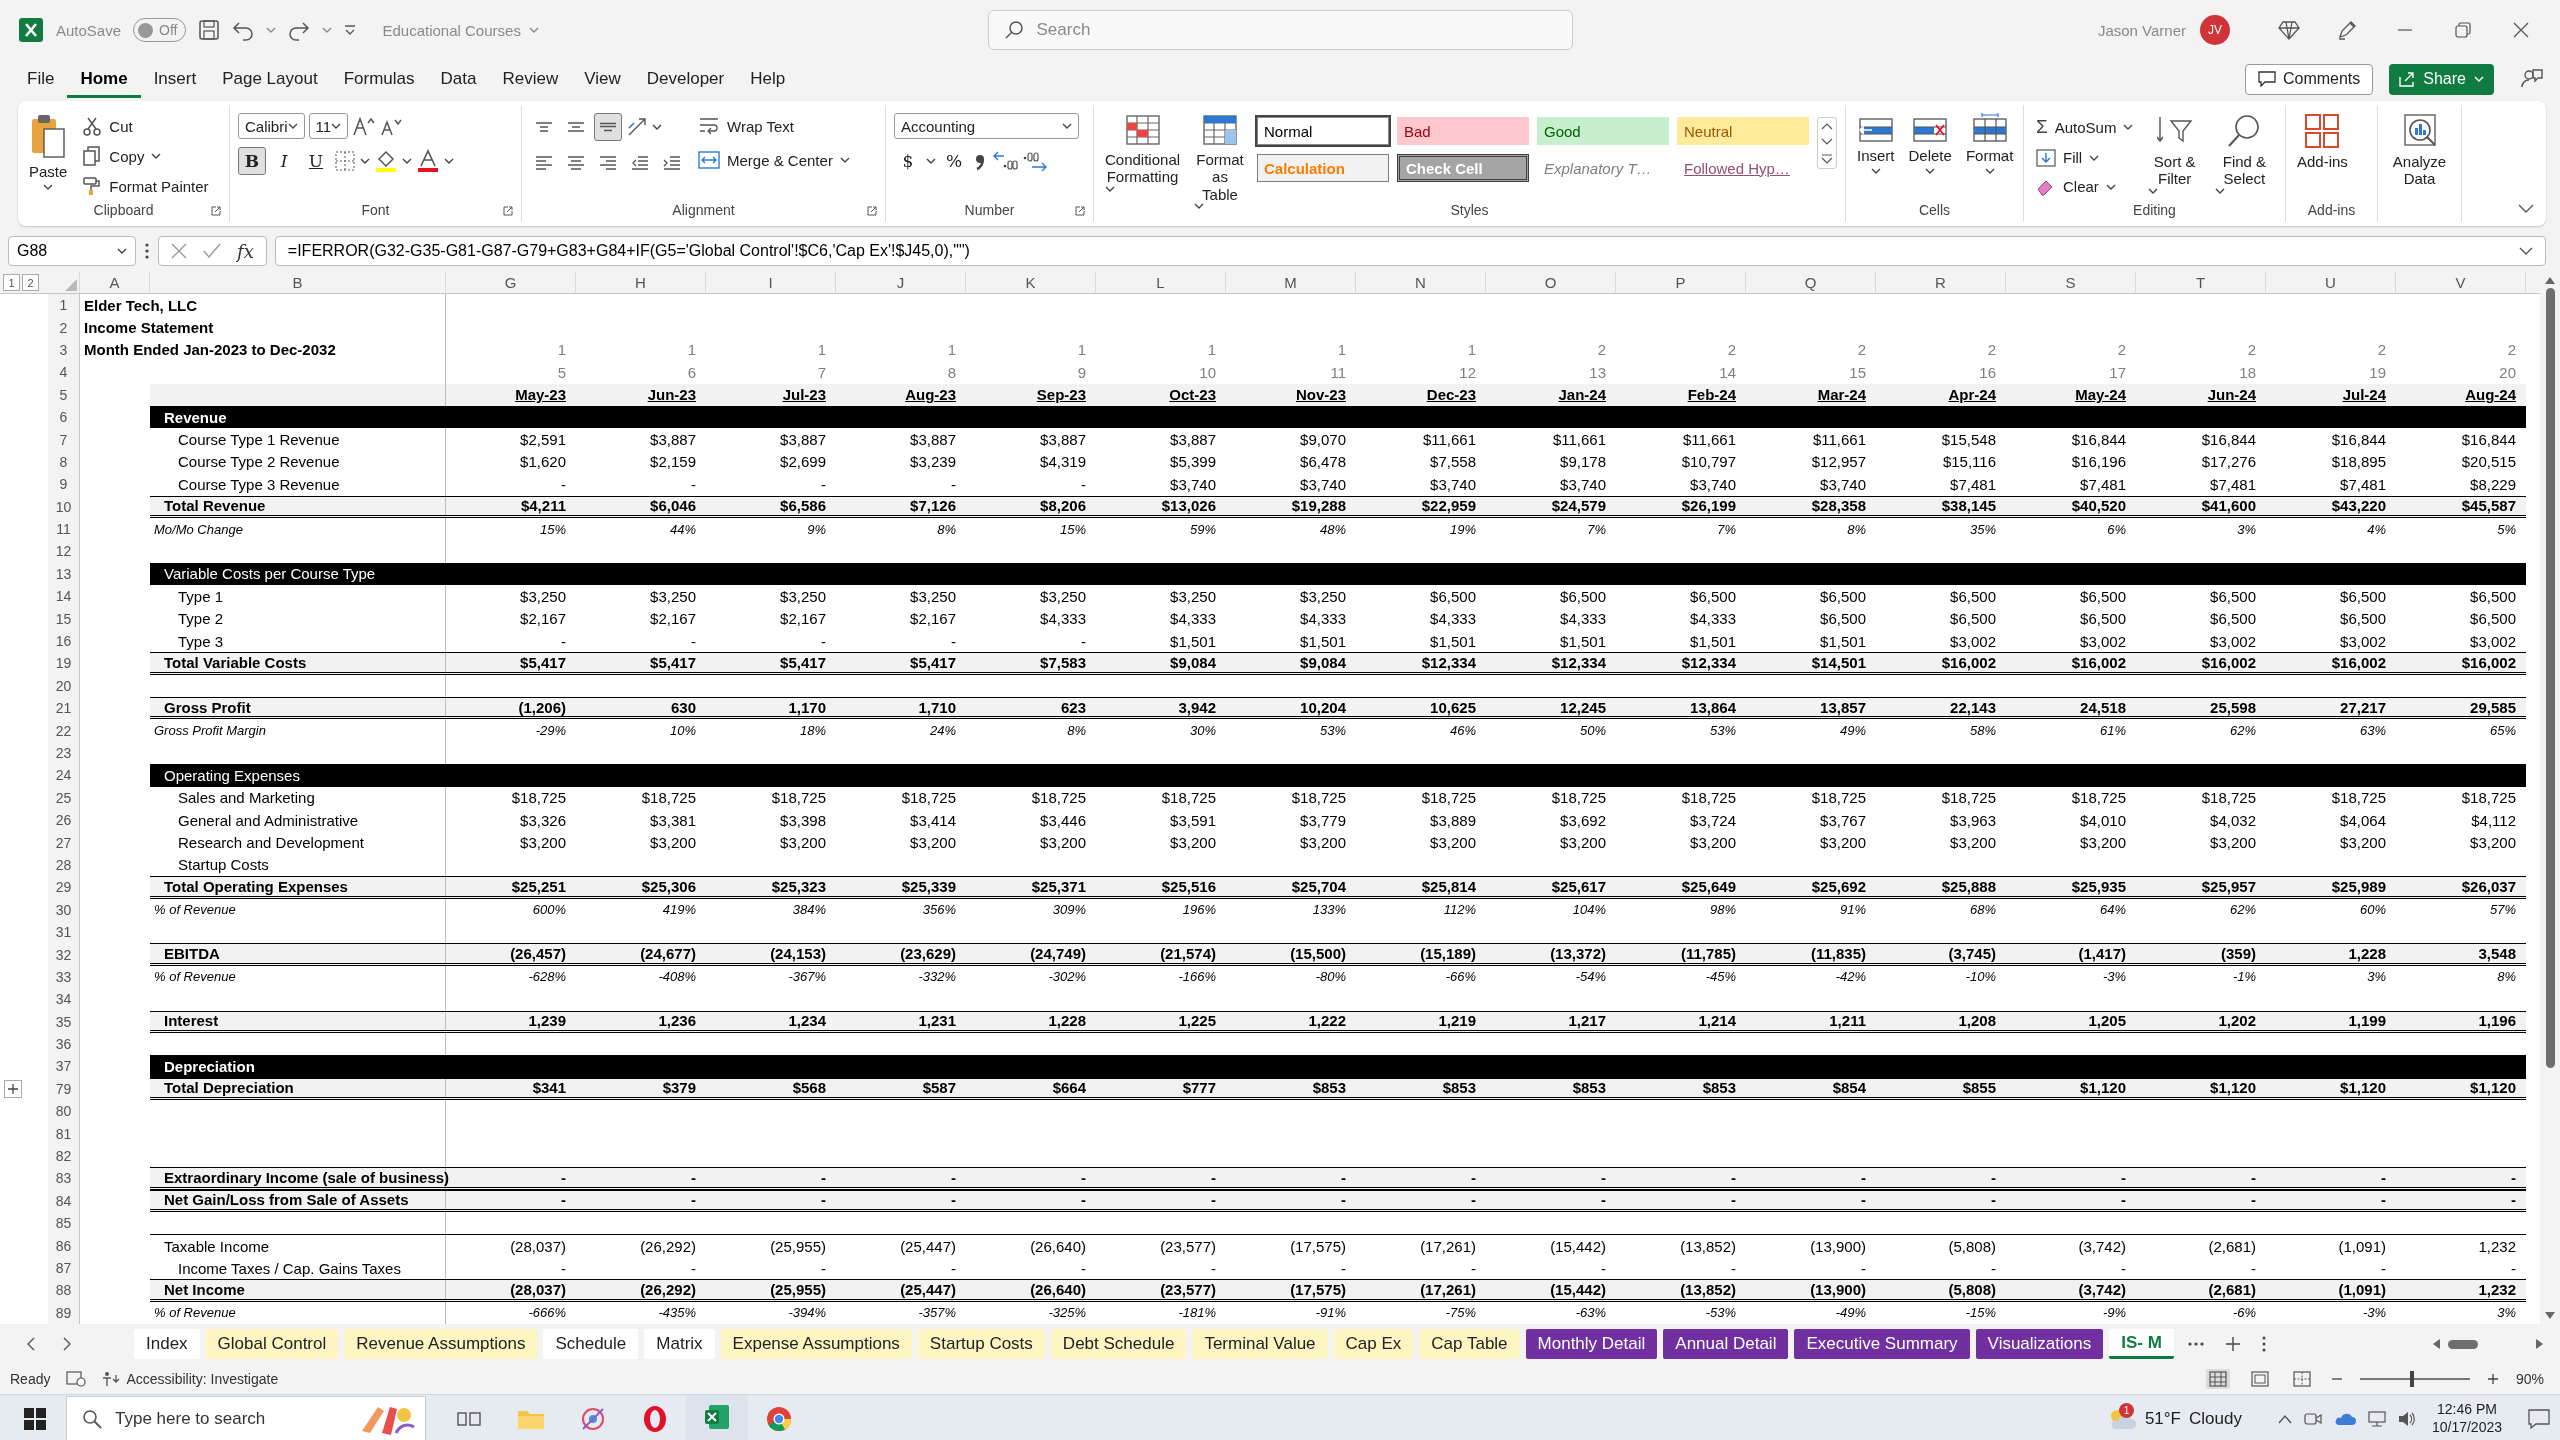  What do you see at coordinates (64, 1245) in the screenshot?
I see `row-number: 86` at bounding box center [64, 1245].